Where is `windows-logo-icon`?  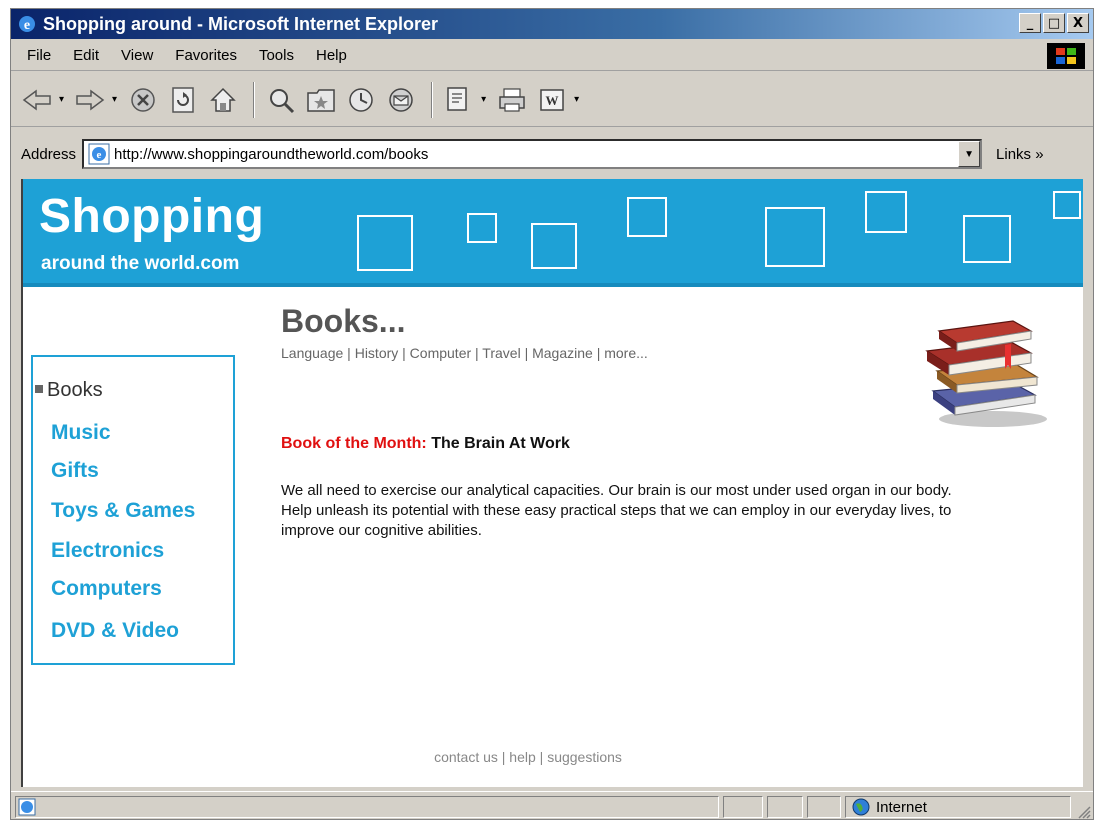
windows-logo-icon is located at coordinates (1066, 56).